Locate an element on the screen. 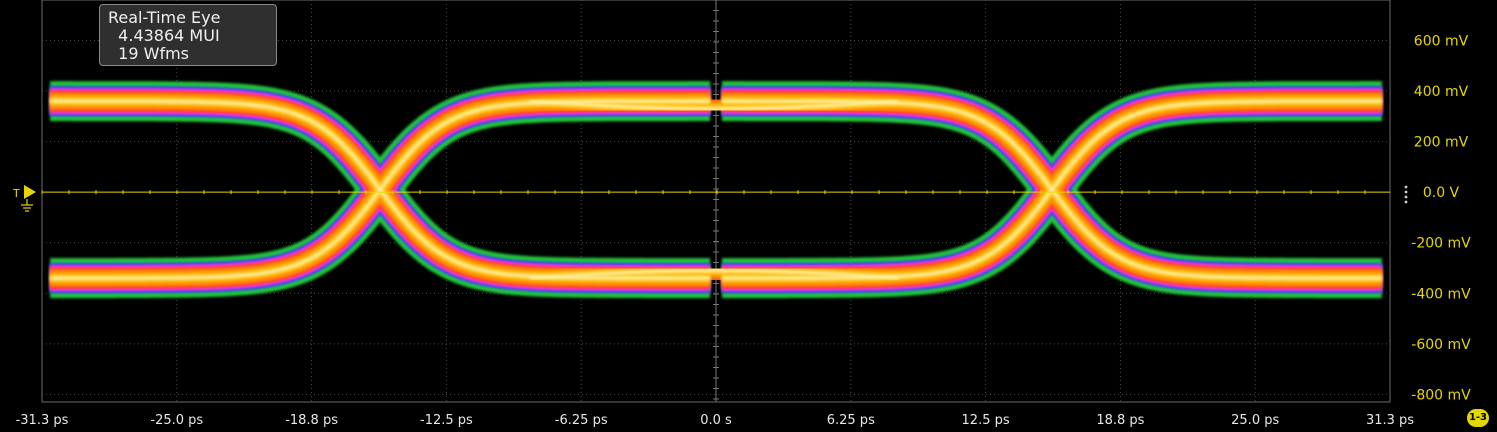  x-tick-label: -12.5 ps is located at coordinates (446, 420).